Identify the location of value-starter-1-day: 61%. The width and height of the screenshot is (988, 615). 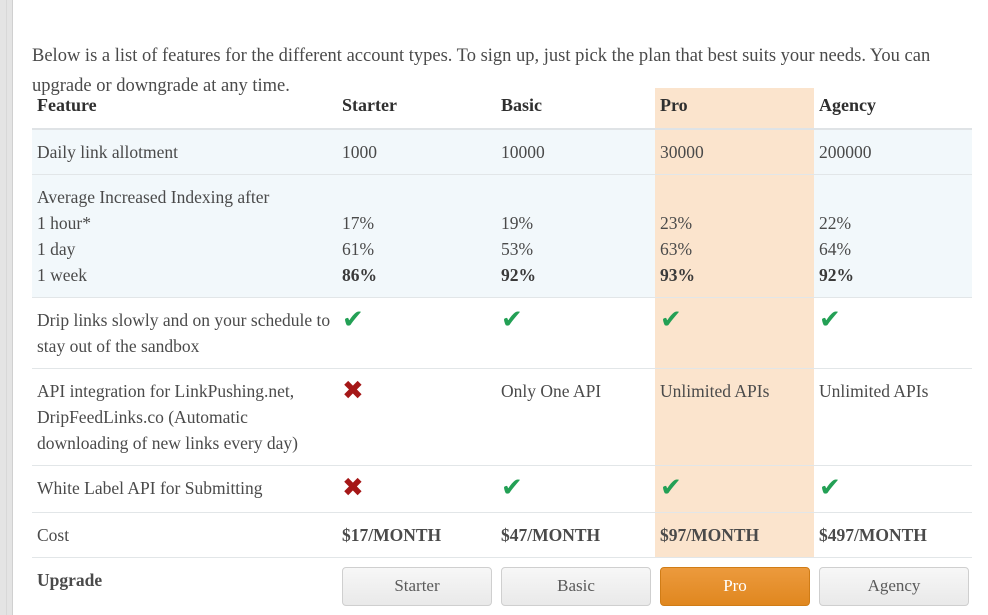
(358, 249).